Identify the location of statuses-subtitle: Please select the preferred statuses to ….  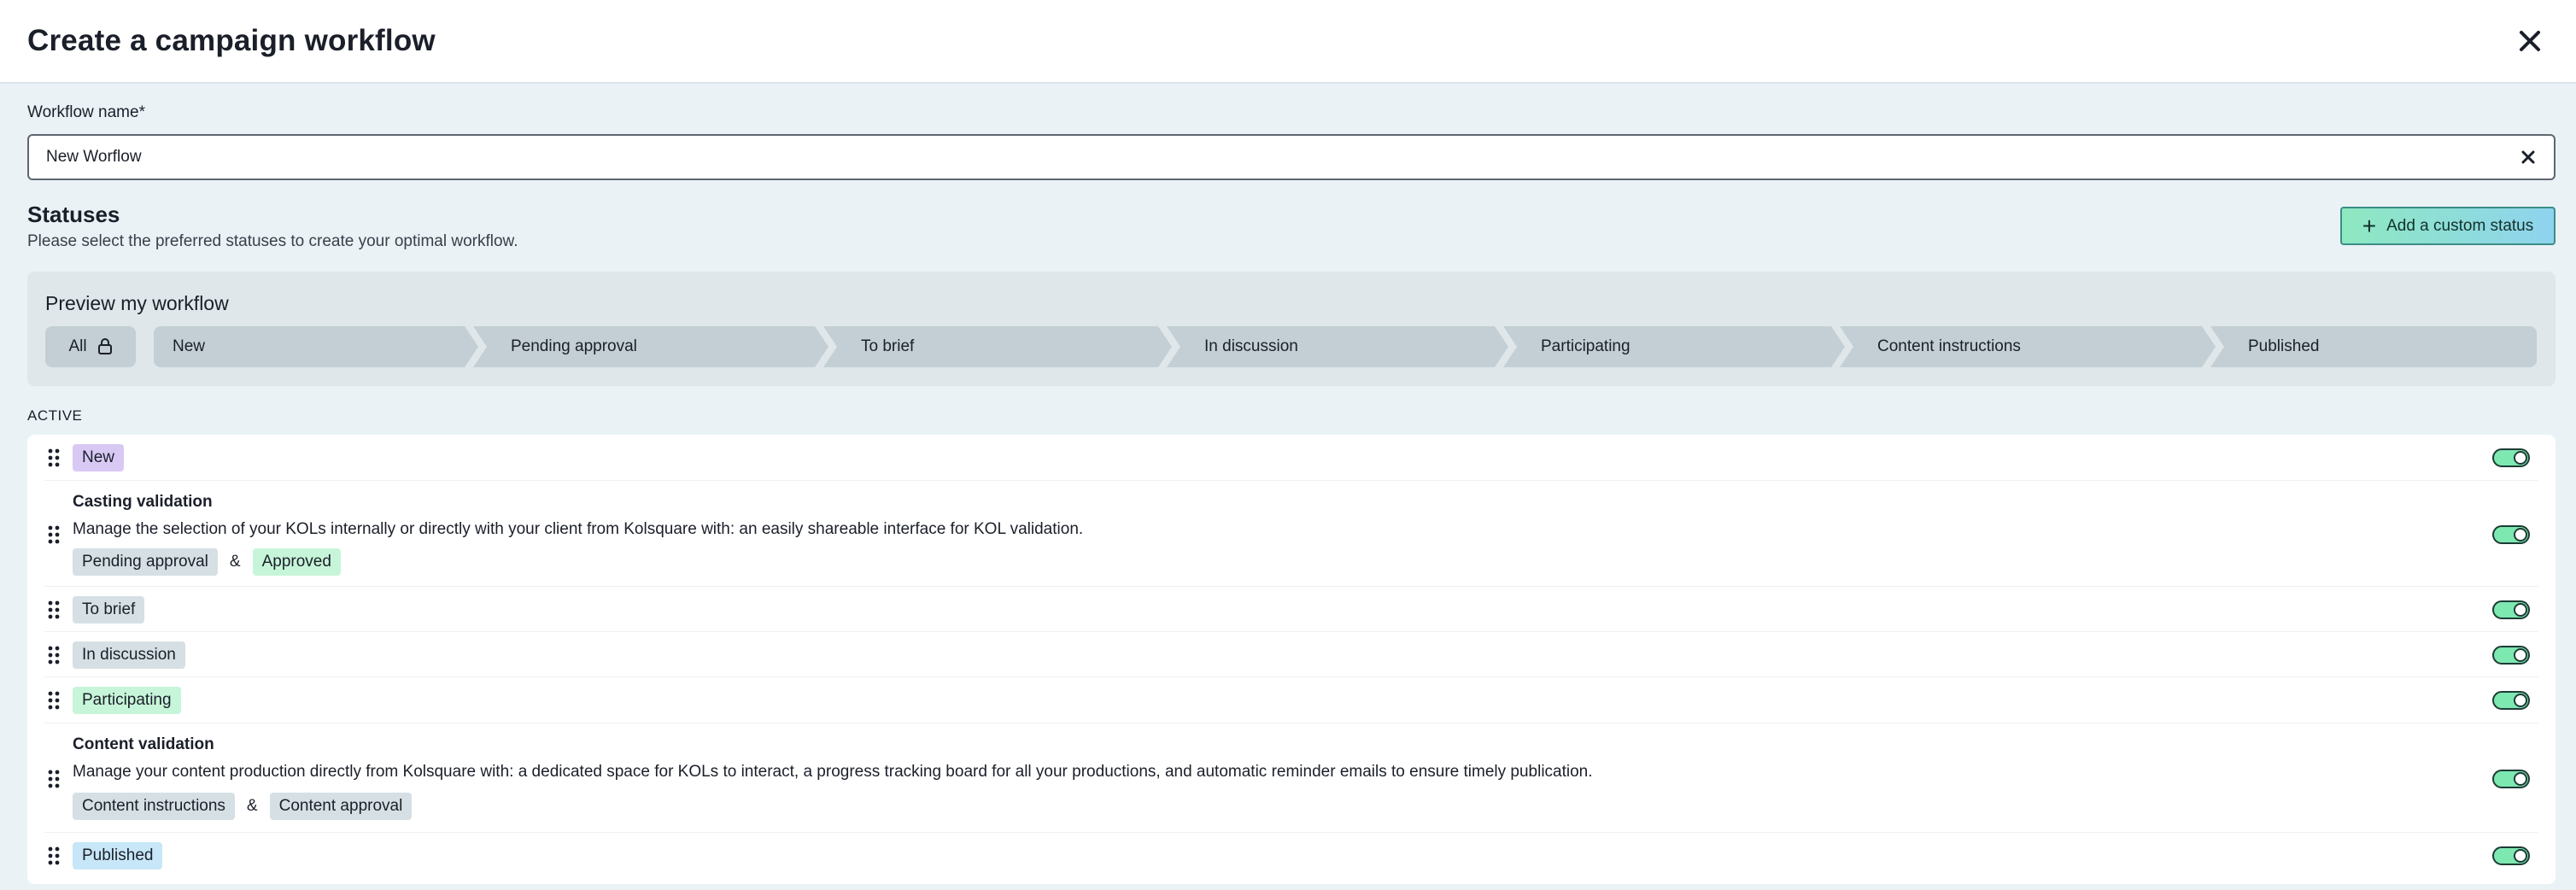
(272, 241).